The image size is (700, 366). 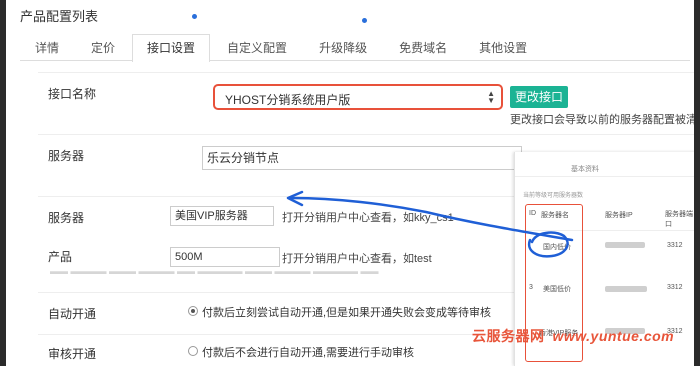 I want to click on pointing-arrow, so click(x=432, y=219).